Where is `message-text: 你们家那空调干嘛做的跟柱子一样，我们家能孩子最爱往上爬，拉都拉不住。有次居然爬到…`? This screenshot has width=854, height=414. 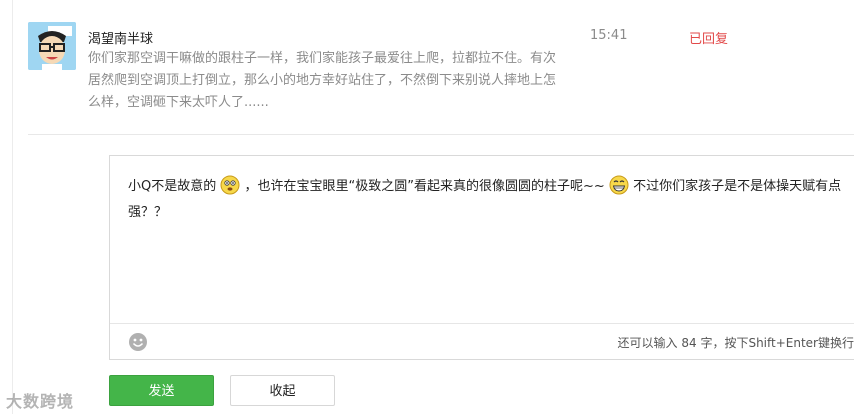 message-text: 你们家那空调干嘛做的跟柱子一样，我们家能孩子最爱往上爬，拉都拉不住。有次居然爬到… is located at coordinates (322, 80).